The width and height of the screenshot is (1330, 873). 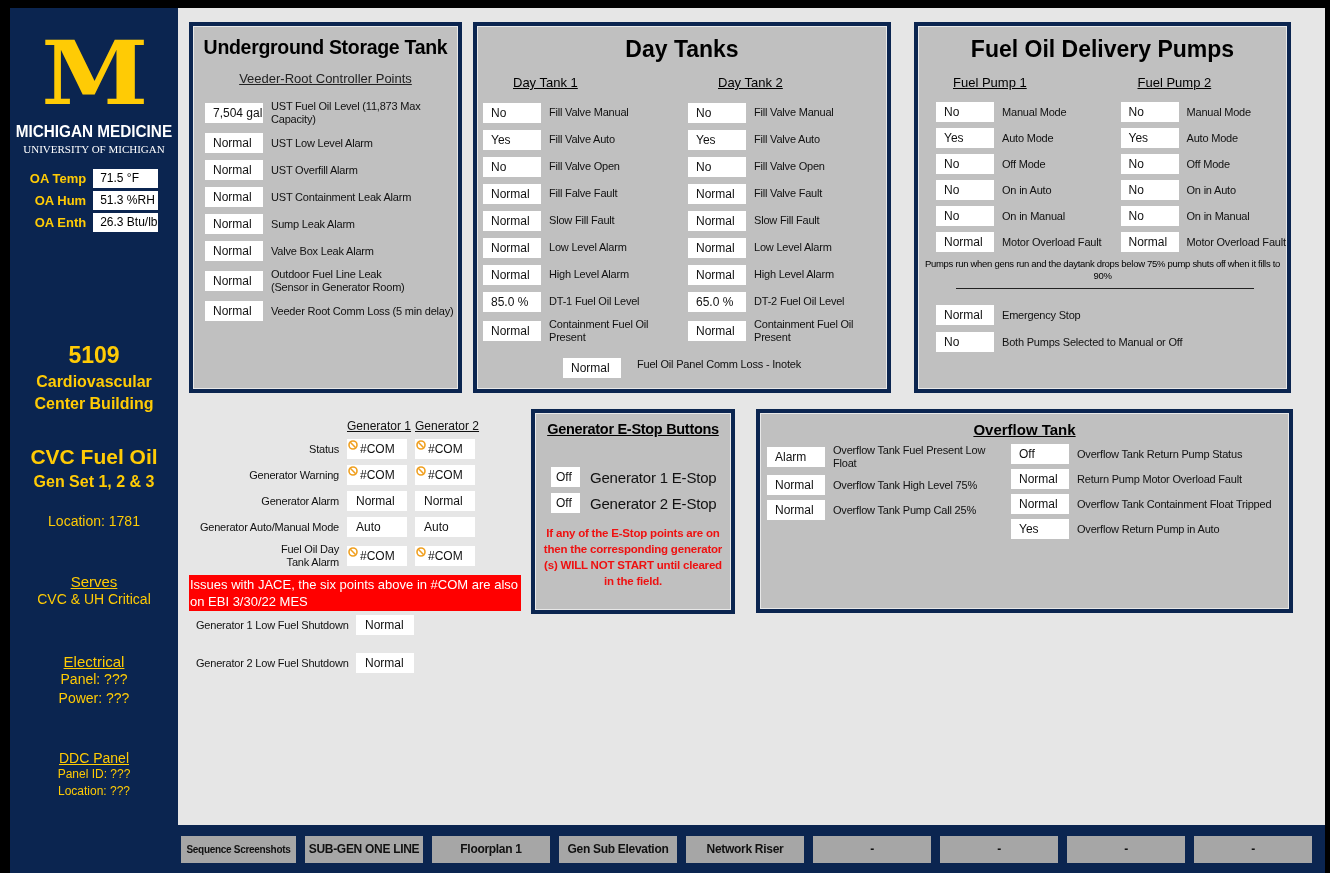 What do you see at coordinates (682, 49) in the screenshot?
I see `panel-title: Day Tanks` at bounding box center [682, 49].